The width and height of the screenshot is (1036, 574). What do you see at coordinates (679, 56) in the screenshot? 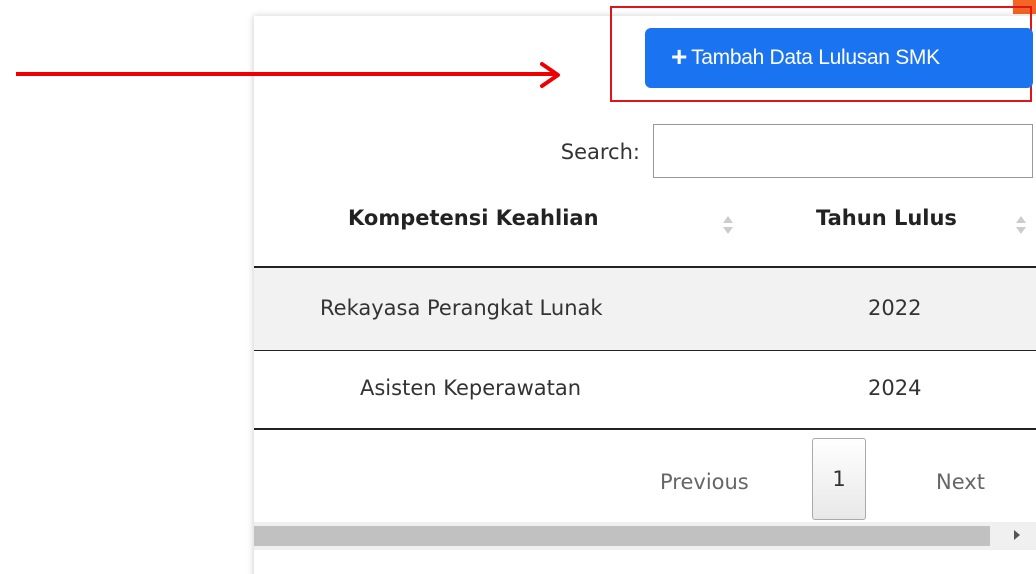
I see `plus-icon: +` at bounding box center [679, 56].